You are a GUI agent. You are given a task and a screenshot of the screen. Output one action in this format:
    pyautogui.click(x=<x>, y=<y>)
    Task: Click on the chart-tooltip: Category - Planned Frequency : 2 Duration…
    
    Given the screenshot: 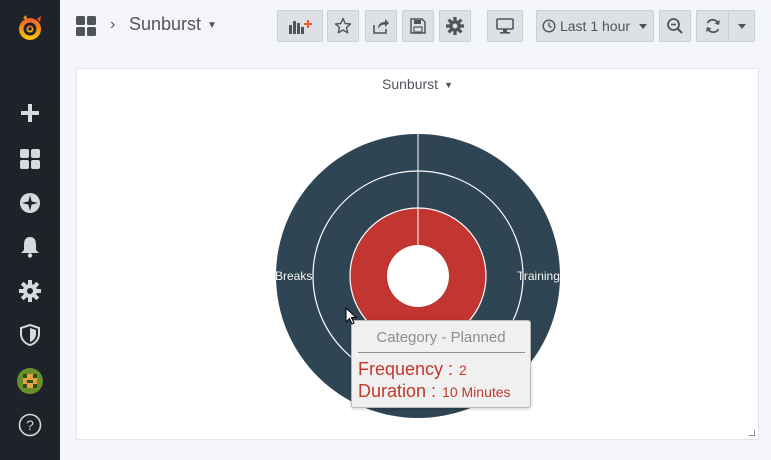 What is the action you would take?
    pyautogui.click(x=441, y=364)
    